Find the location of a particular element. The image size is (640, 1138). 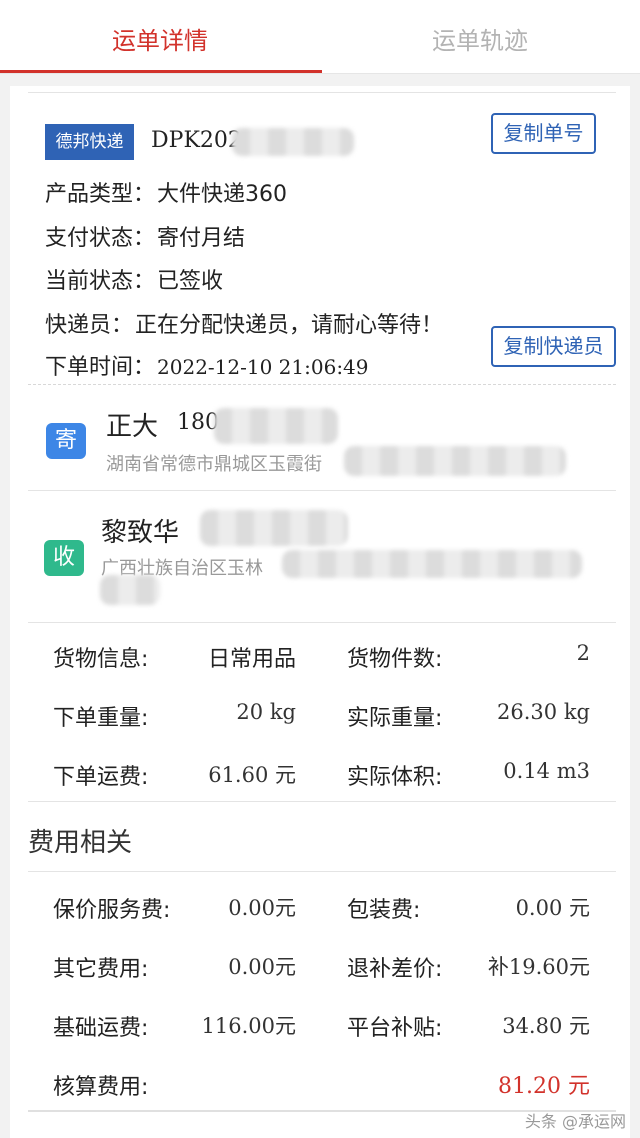

active-tab-indicator is located at coordinates (161, 71).